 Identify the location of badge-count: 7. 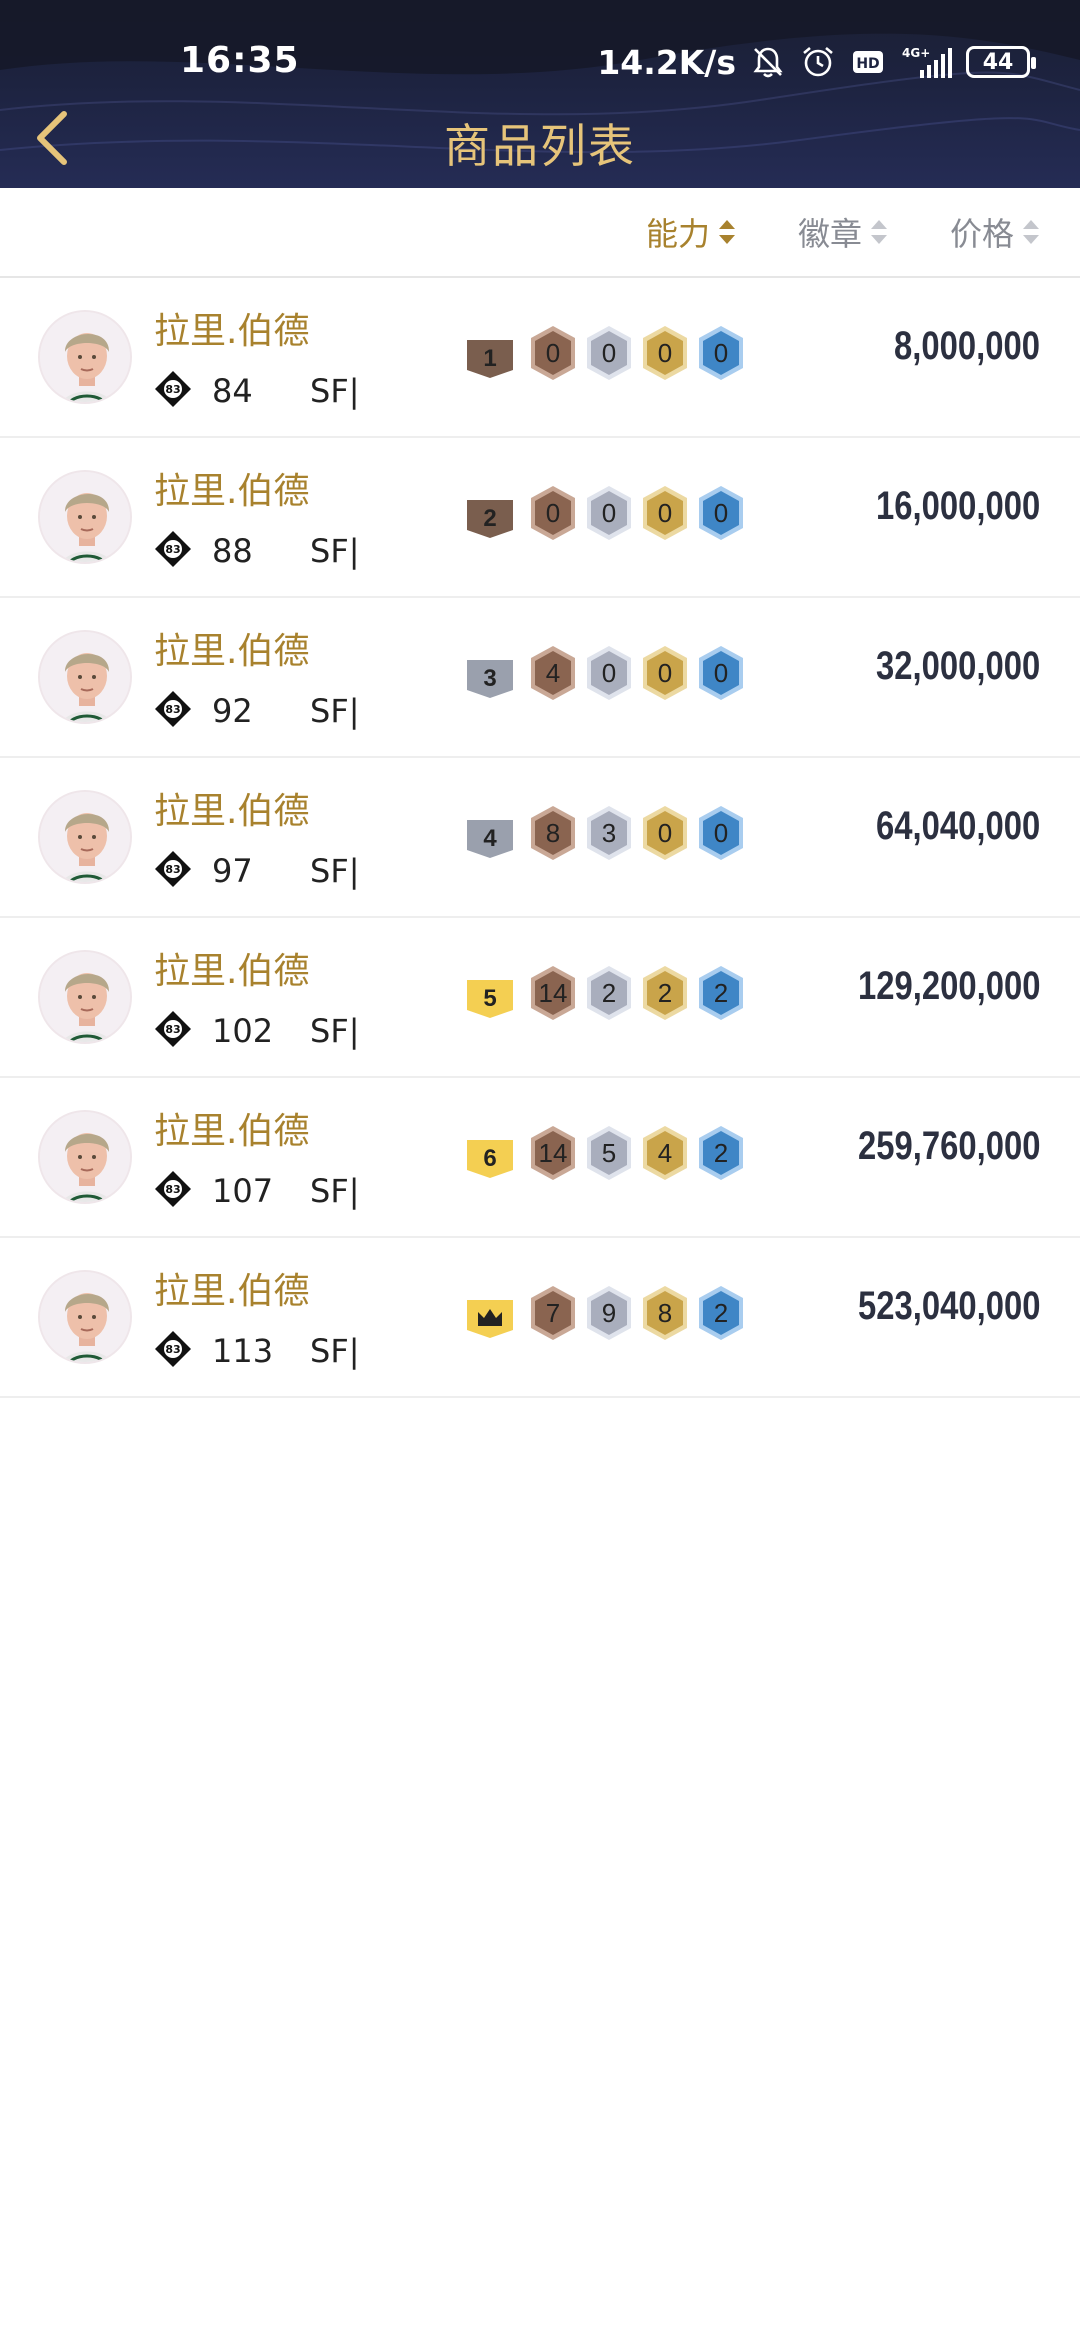
(553, 1313).